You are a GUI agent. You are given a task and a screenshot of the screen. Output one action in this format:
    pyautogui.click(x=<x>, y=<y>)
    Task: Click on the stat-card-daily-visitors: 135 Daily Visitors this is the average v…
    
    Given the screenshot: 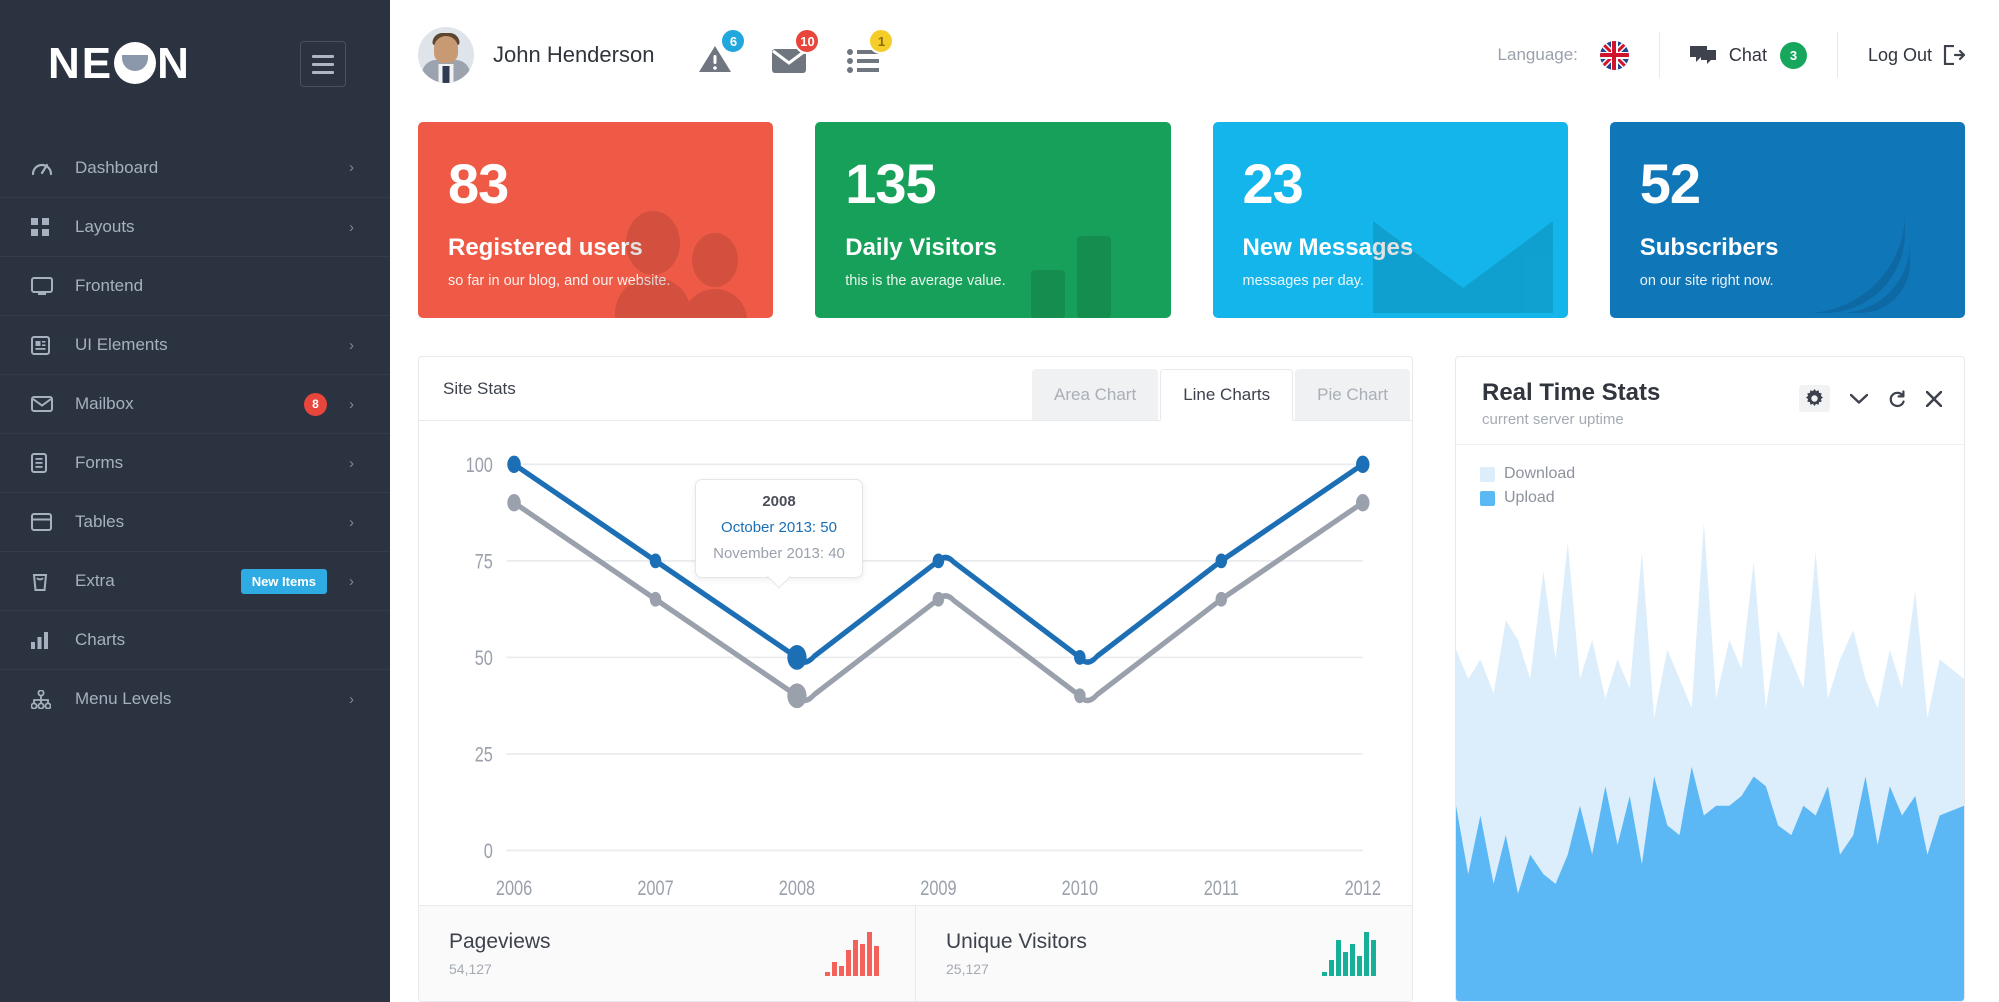 What is the action you would take?
    pyautogui.click(x=993, y=220)
    